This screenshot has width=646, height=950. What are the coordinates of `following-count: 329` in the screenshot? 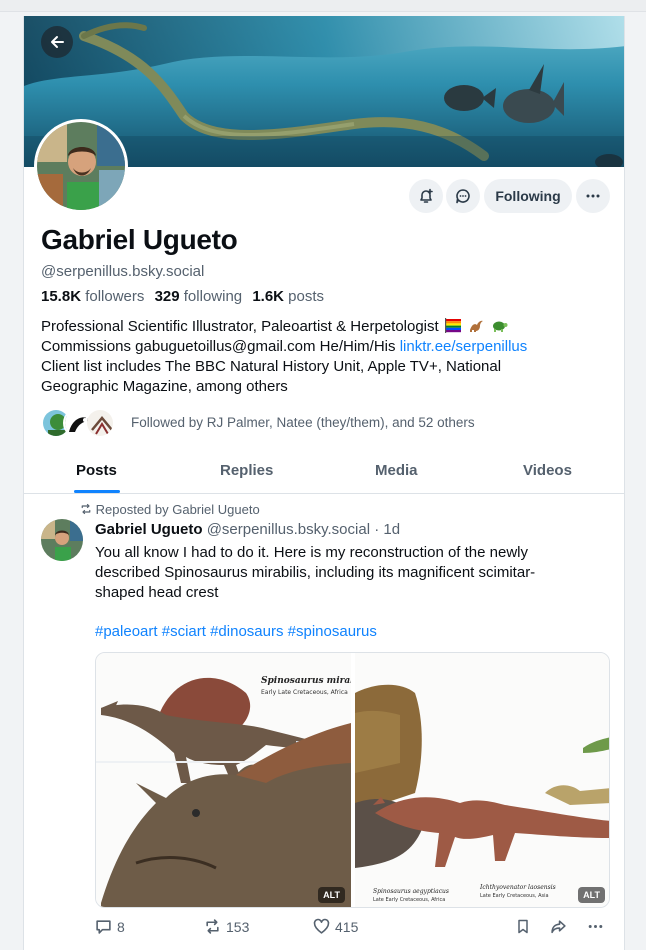 It's located at (167, 296).